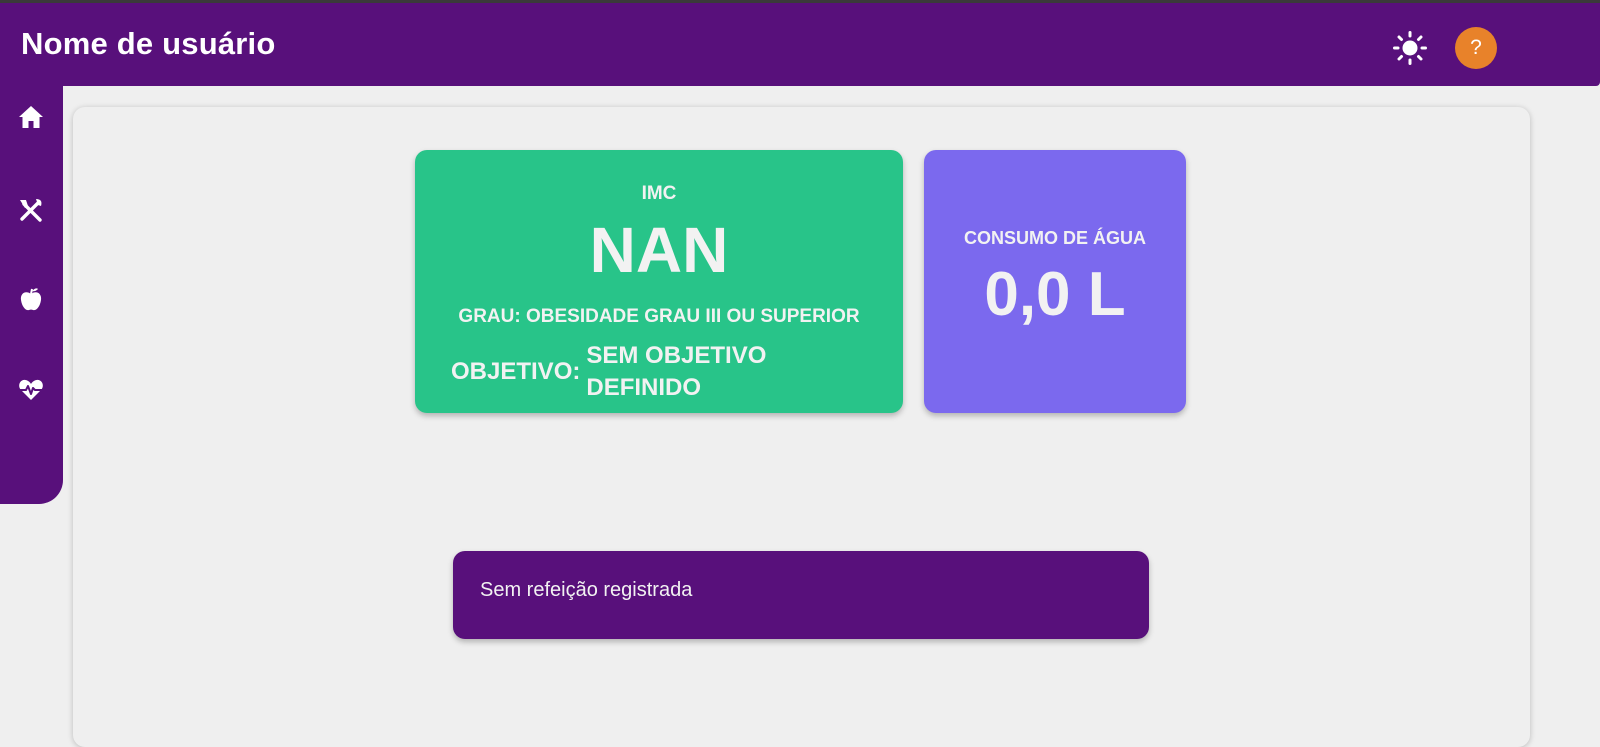 This screenshot has width=1600, height=747. What do you see at coordinates (1054, 238) in the screenshot?
I see `water-label: CONSUMO DE ÁGUA` at bounding box center [1054, 238].